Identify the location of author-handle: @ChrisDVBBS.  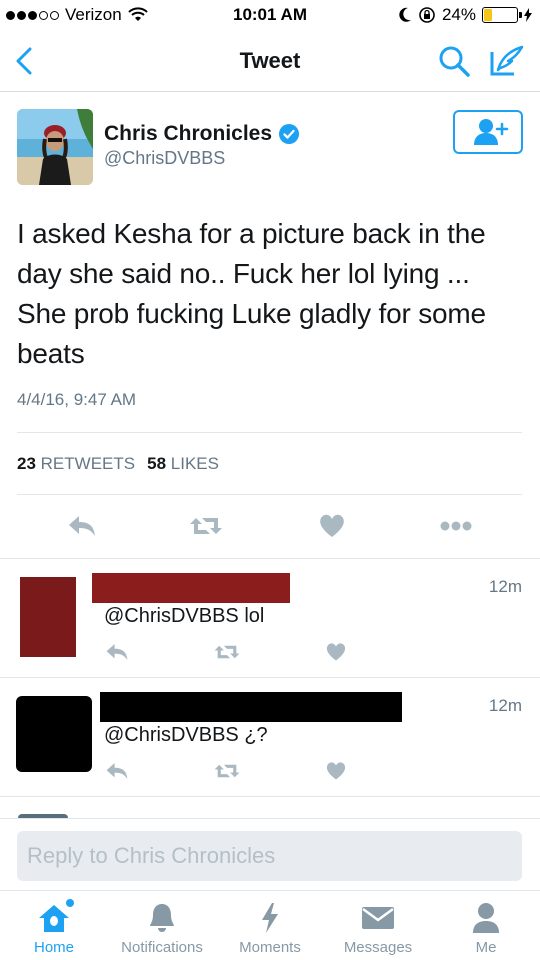
(164, 158).